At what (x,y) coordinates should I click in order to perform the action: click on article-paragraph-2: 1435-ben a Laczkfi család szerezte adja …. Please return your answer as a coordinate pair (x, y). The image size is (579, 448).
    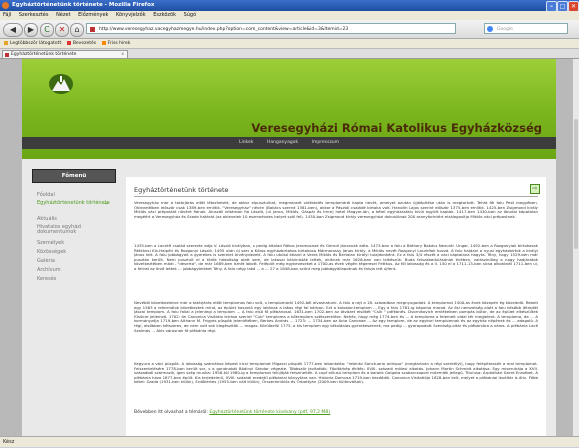
    Looking at the image, I should click on (336, 257).